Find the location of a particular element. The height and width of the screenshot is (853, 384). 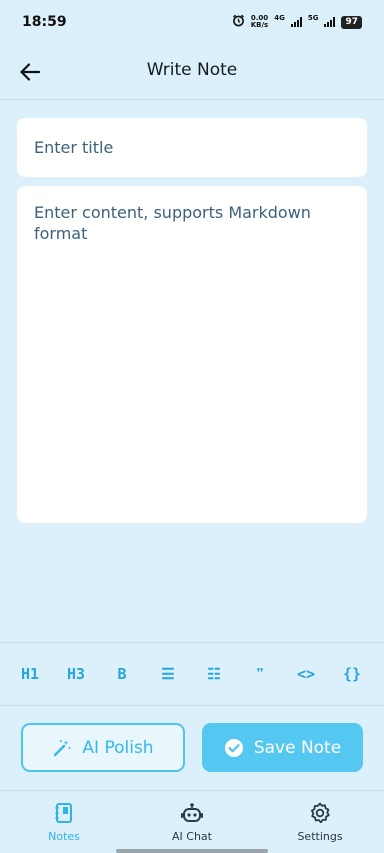

status-icons: 0.00 KB/s 4G 5G 97 is located at coordinates (297, 22).